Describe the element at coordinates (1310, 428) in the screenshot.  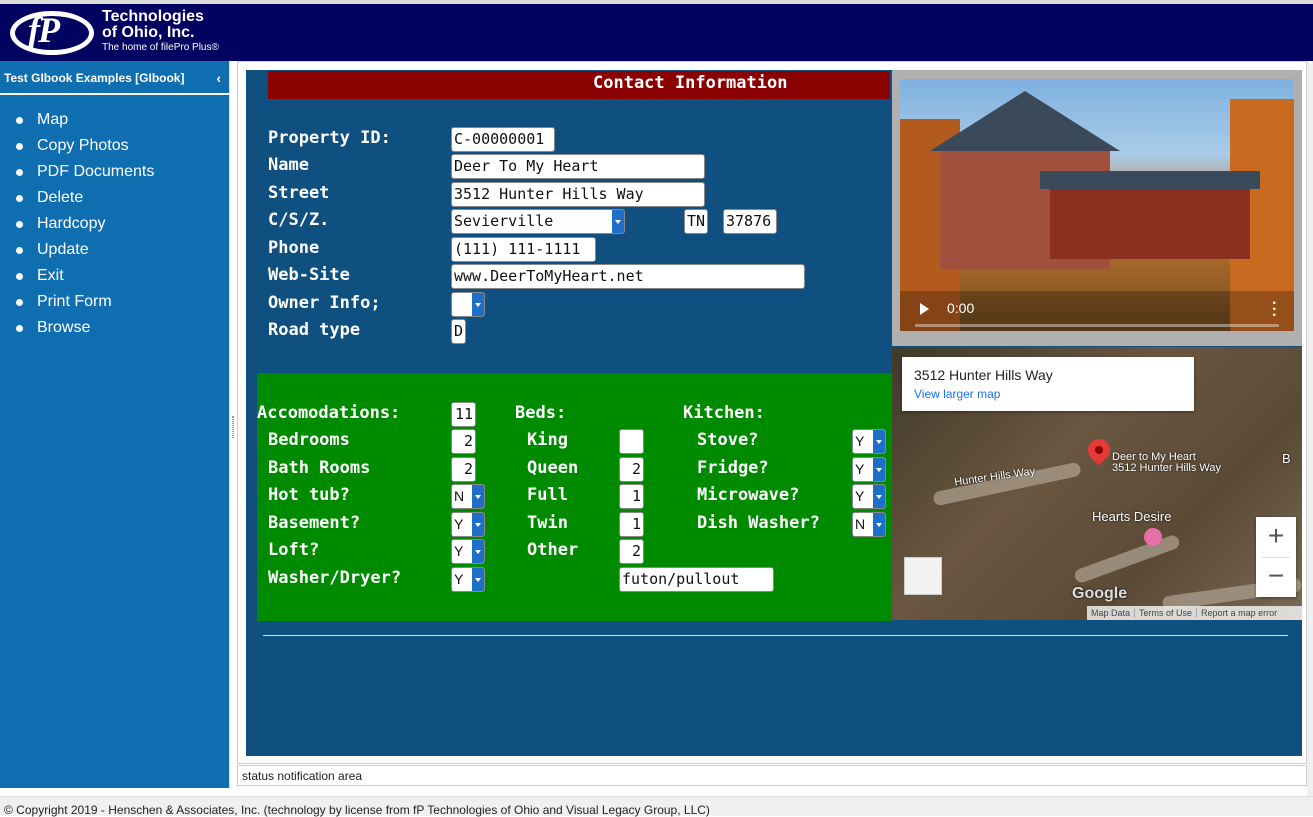
I see `page-scrollbar` at that location.